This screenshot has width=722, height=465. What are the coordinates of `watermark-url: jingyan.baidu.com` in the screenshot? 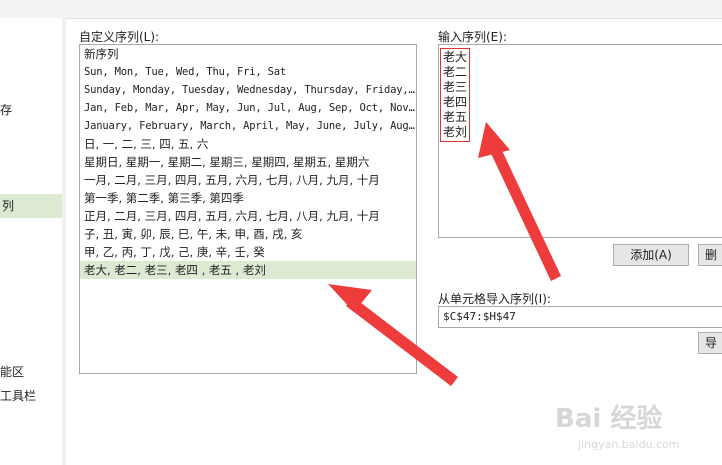 It's located at (629, 444).